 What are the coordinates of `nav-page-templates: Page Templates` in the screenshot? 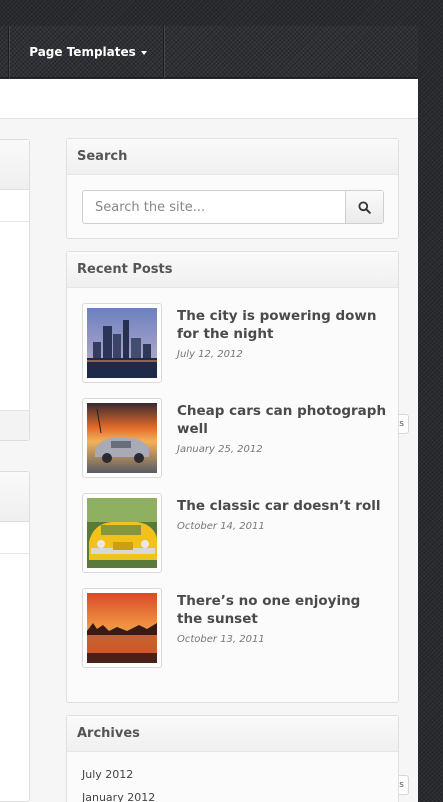 It's located at (88, 52).